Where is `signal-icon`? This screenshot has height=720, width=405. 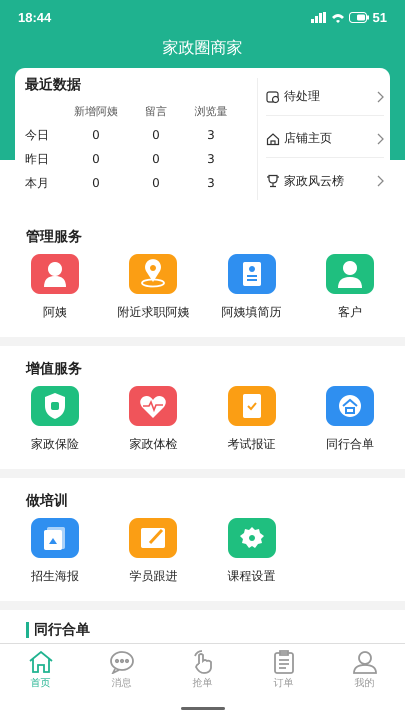
signal-icon is located at coordinates (318, 17).